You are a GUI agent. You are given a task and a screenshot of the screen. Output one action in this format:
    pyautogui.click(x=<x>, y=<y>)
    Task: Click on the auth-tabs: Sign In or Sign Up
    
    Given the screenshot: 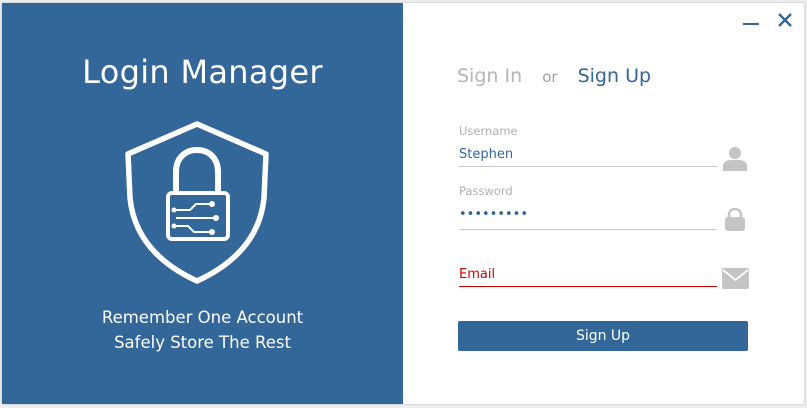 What is the action you would take?
    pyautogui.click(x=554, y=76)
    